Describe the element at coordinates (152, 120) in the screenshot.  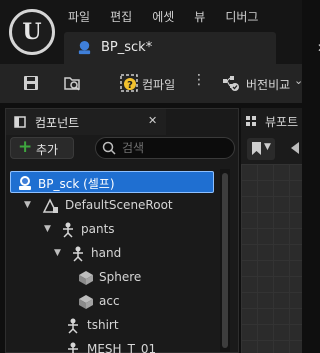
I see `close-icon: ✕` at that location.